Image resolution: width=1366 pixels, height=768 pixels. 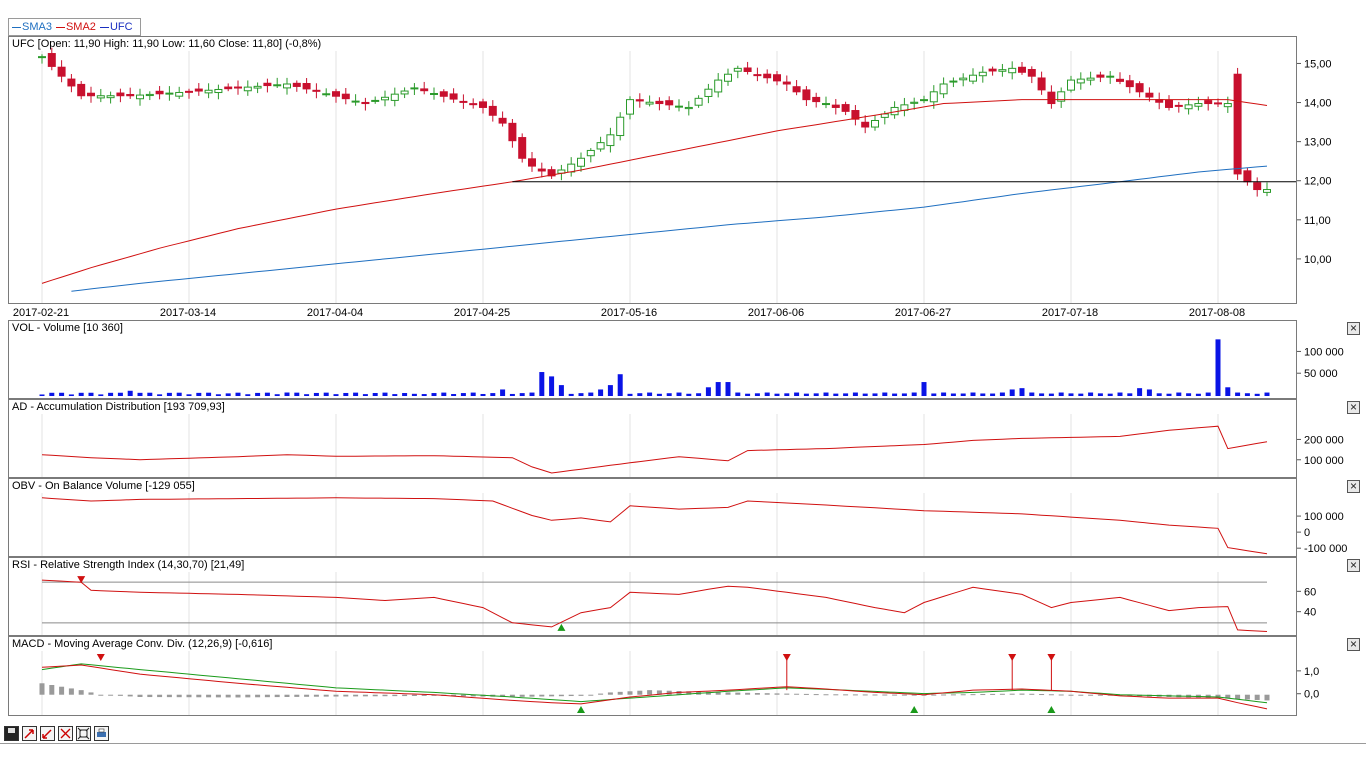 What do you see at coordinates (29, 733) in the screenshot?
I see `zoom-in-icon` at bounding box center [29, 733].